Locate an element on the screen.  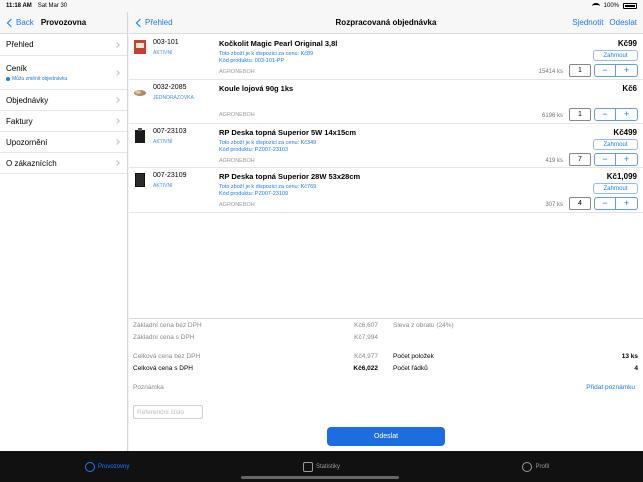
sidebar-item-o-zakaznicich: O zákaznících is located at coordinates (63, 163).